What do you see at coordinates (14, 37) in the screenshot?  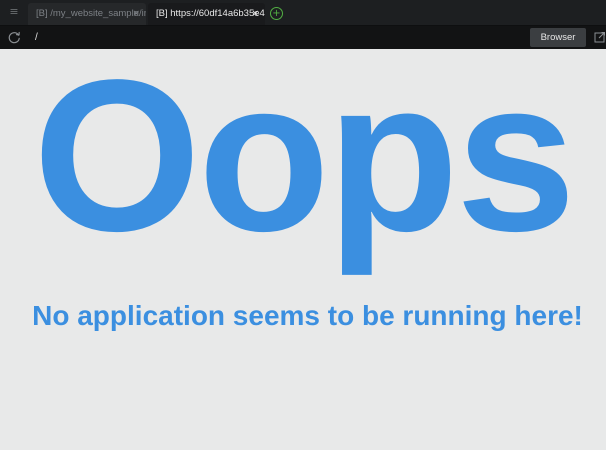 I see `refresh-icon` at bounding box center [14, 37].